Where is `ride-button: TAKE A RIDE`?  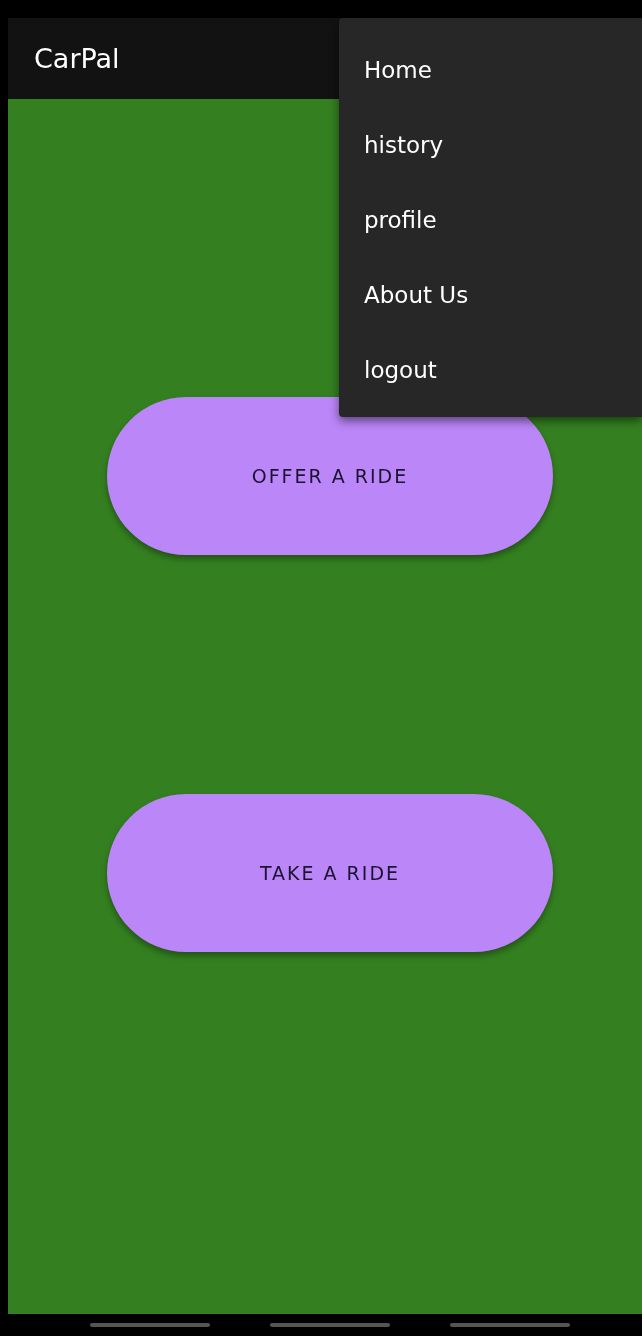
ride-button: TAKE A RIDE is located at coordinates (330, 873).